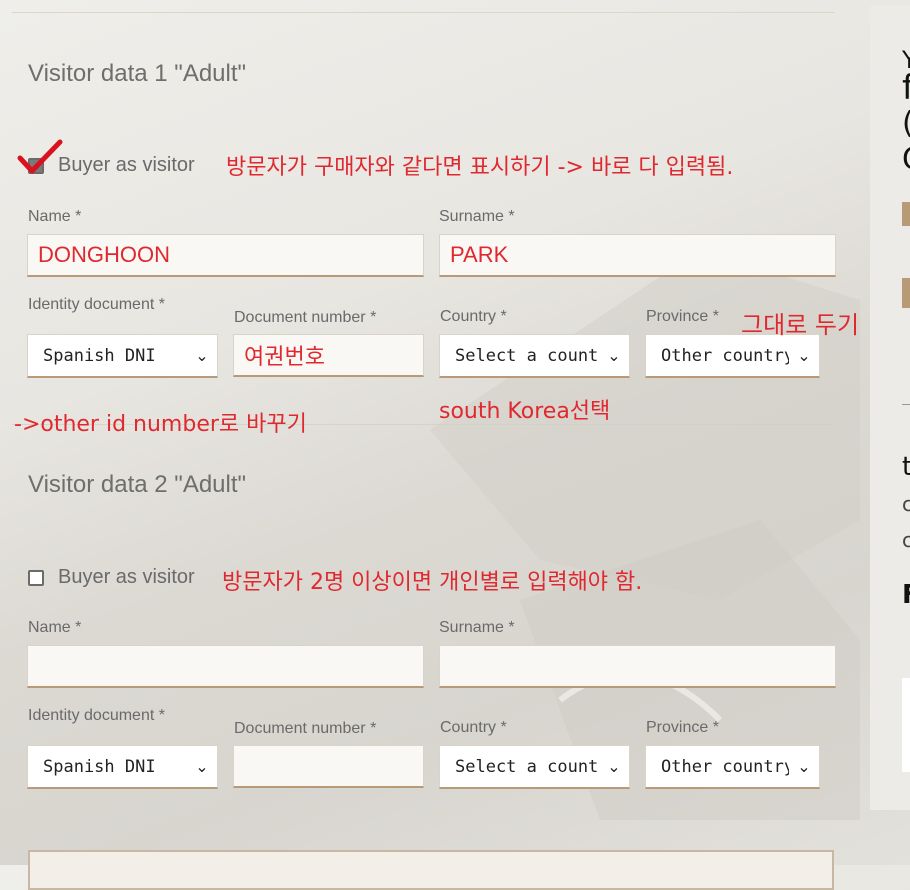 Image resolution: width=910 pixels, height=890 pixels. Describe the element at coordinates (906, 123) in the screenshot. I see `summary-text: (` at that location.